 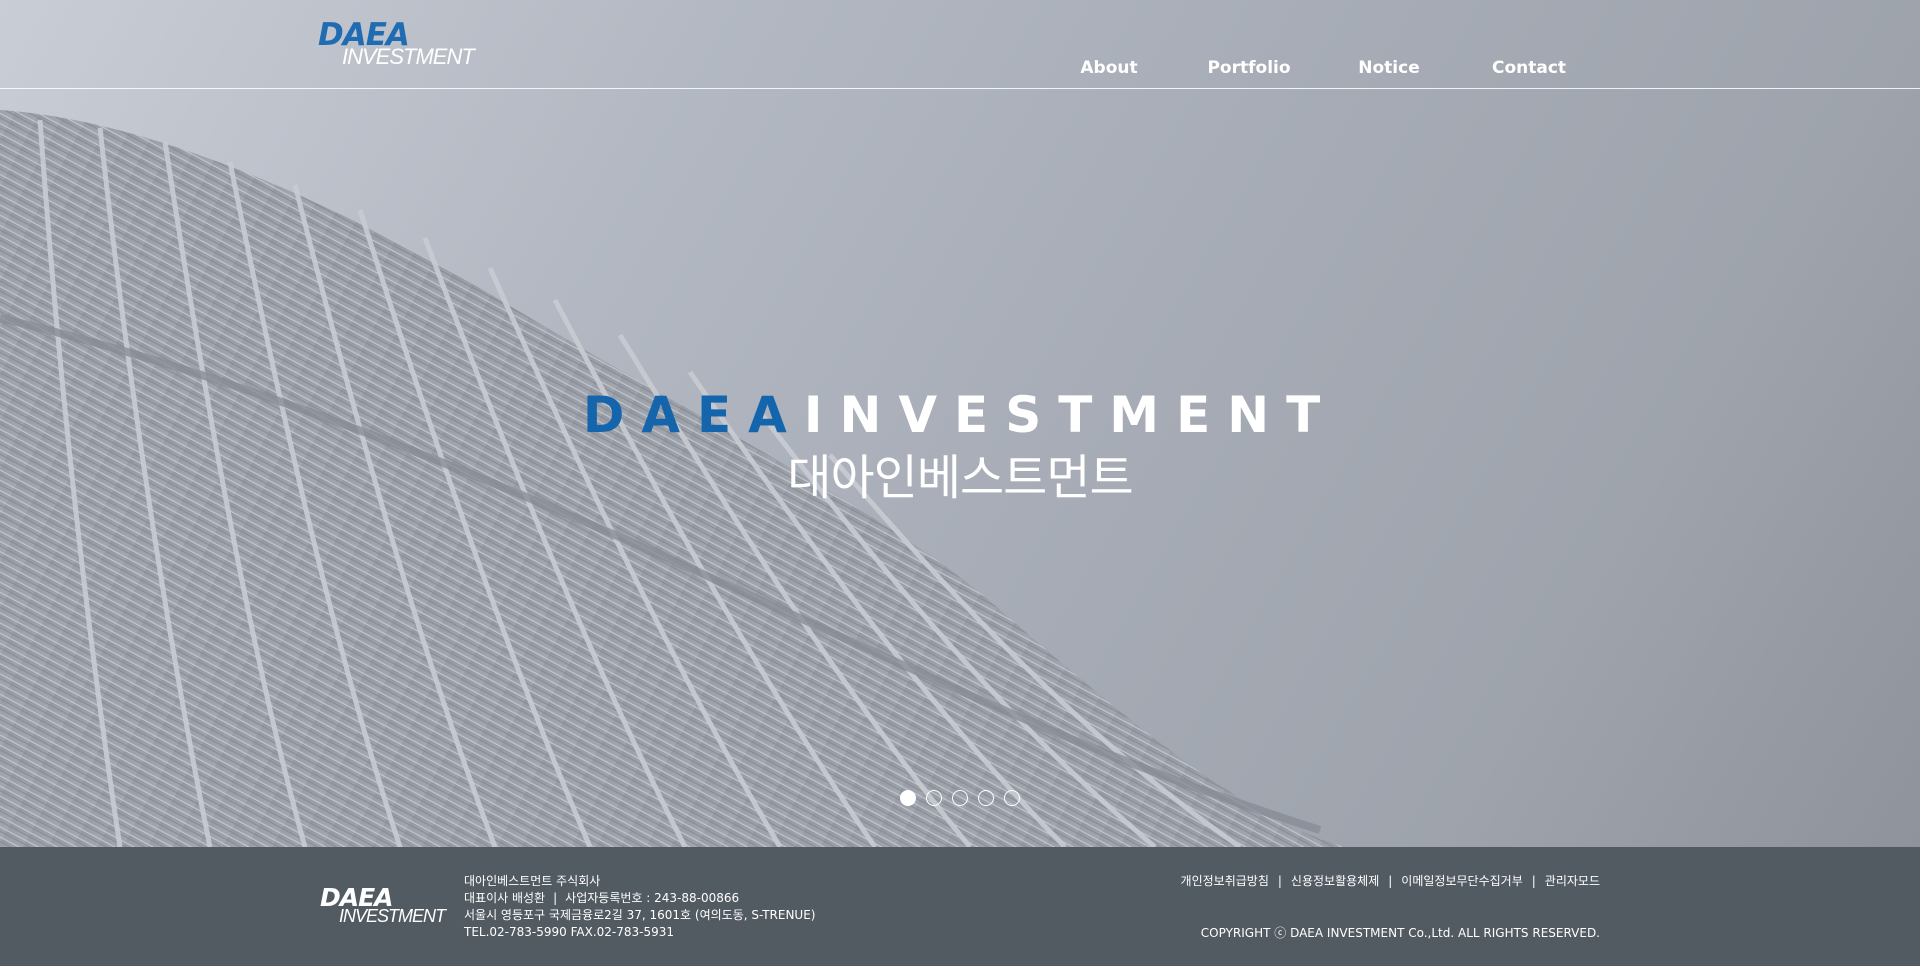 I want to click on hero-title: DAEAINVESTMENT, so click(x=960, y=415).